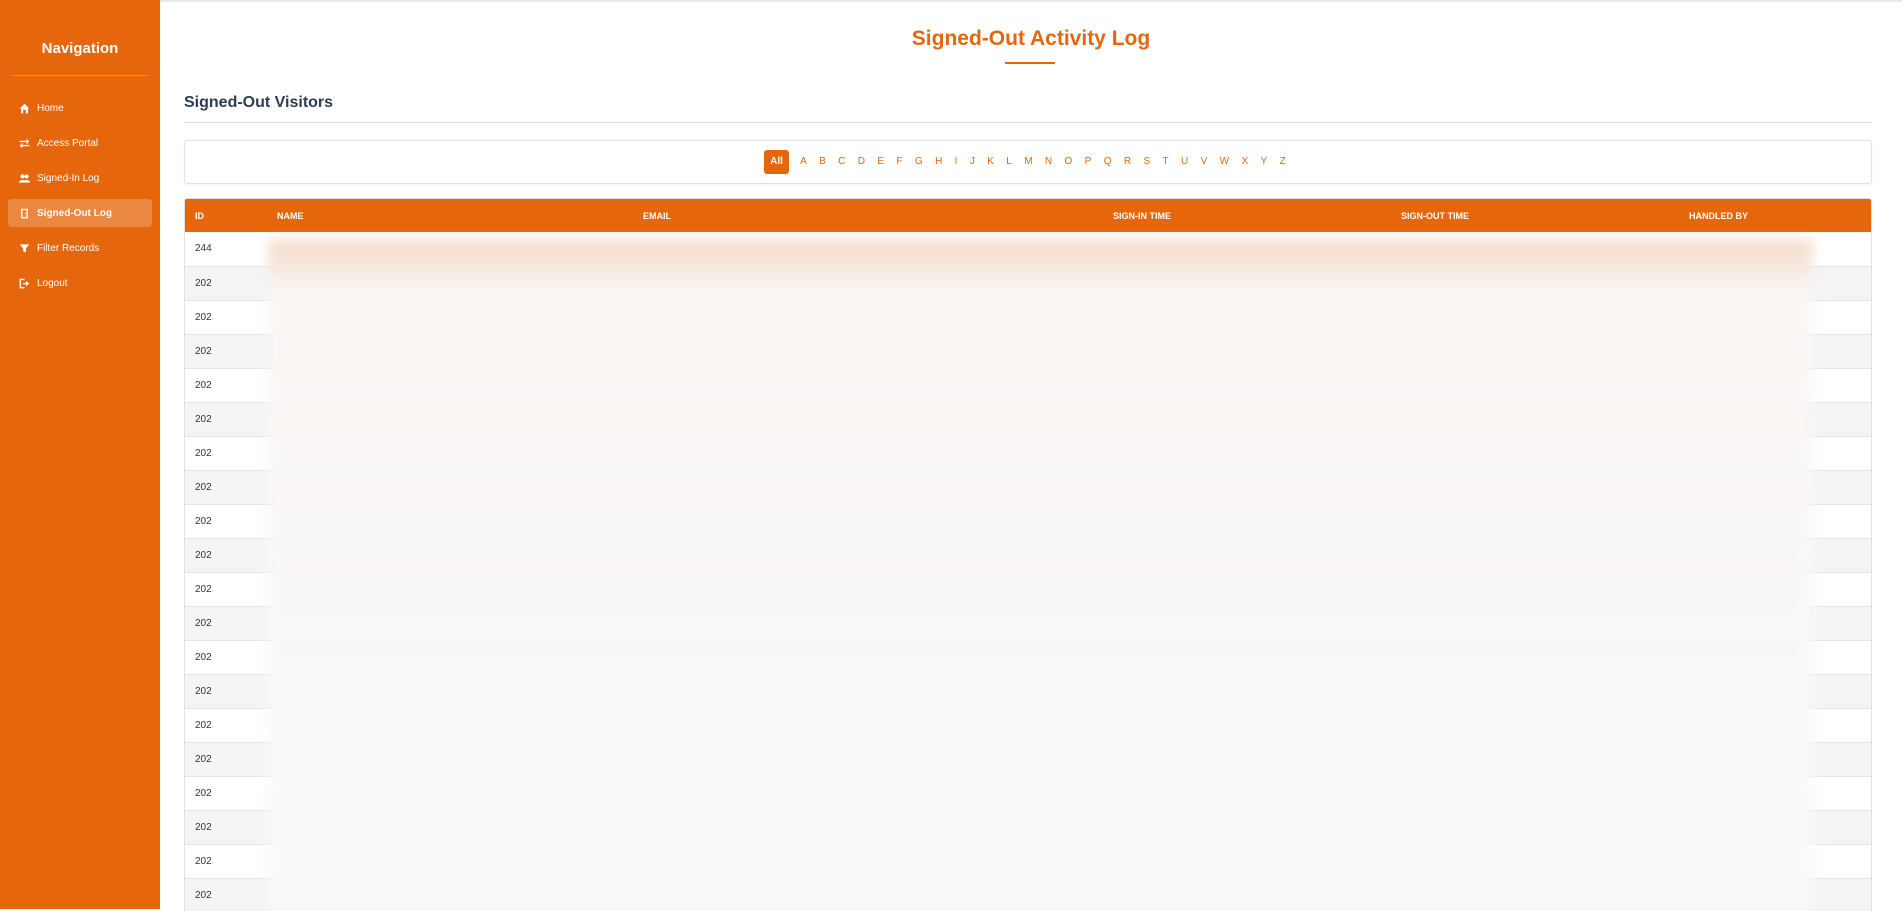  What do you see at coordinates (52, 283) in the screenshot?
I see `sidebar-item-label: Logout` at bounding box center [52, 283].